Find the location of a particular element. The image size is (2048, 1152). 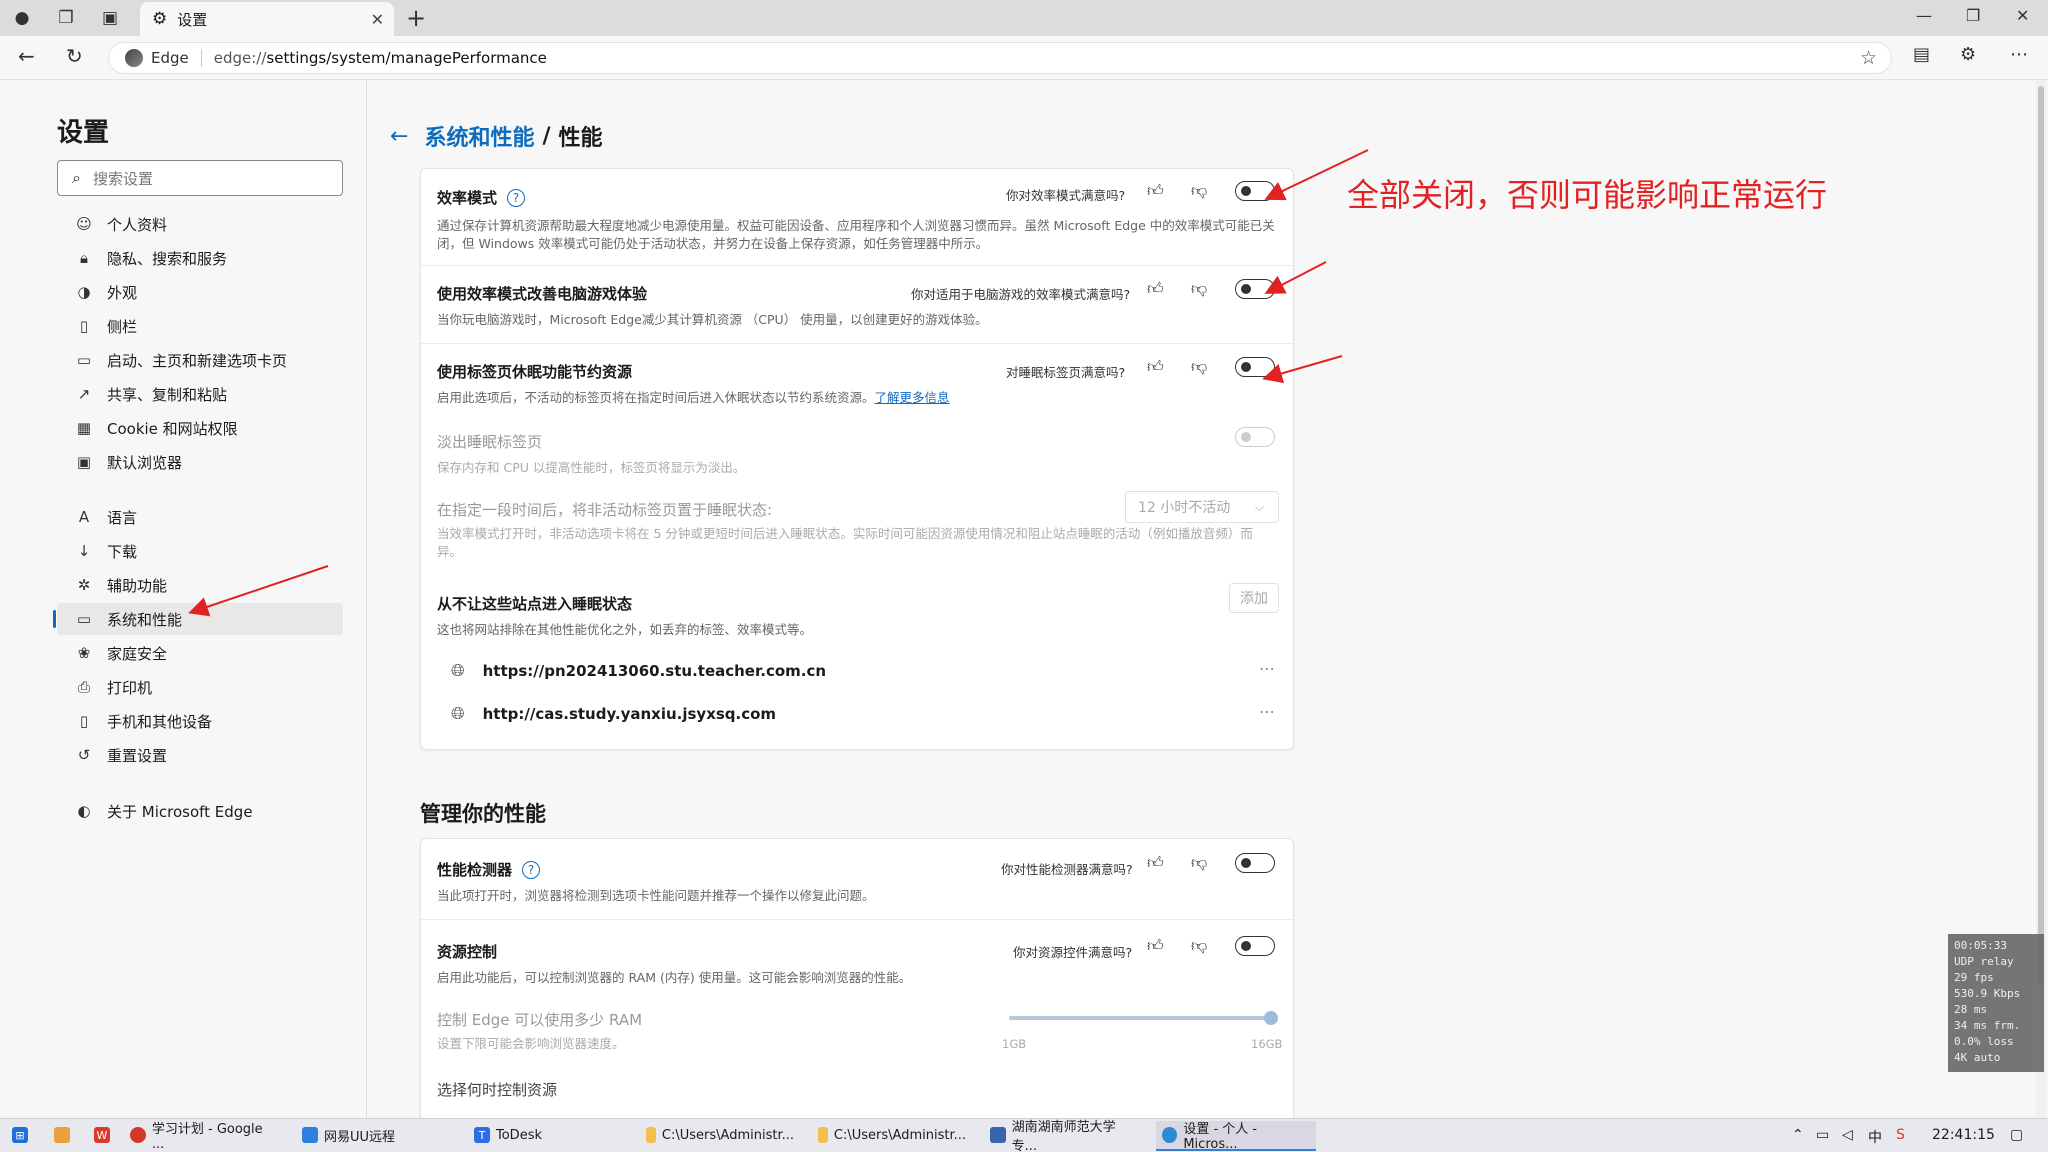

extensions-icon: ⚙ is located at coordinates (1968, 54).